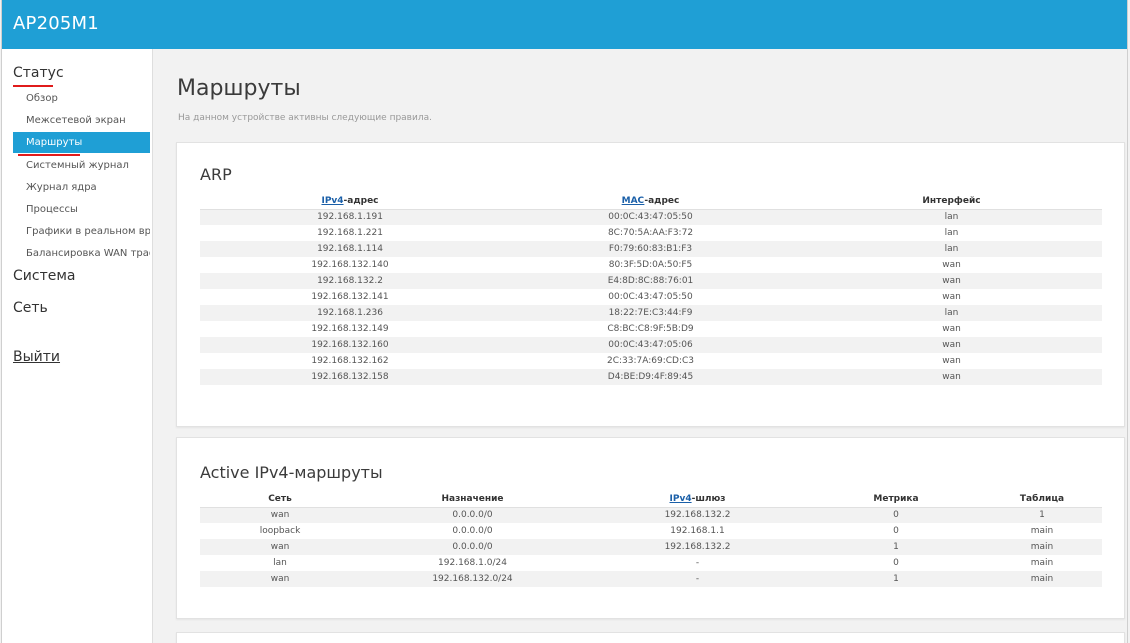  What do you see at coordinates (697, 499) in the screenshot?
I see `col-gateway: IPv4-шлюз` at bounding box center [697, 499].